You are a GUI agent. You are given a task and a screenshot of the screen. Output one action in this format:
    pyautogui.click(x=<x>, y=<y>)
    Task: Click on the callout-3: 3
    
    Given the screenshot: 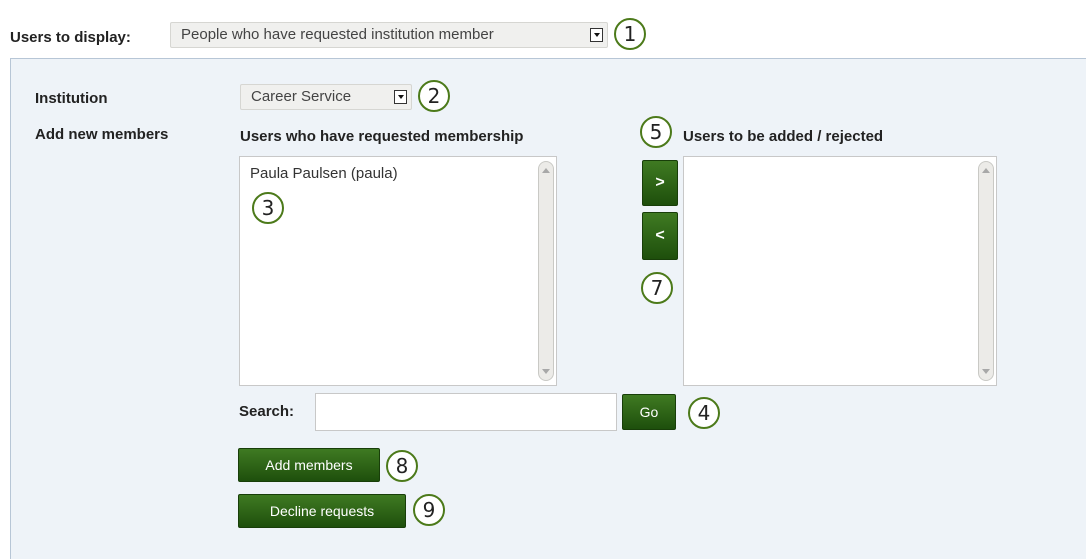 What is the action you would take?
    pyautogui.click(x=268, y=208)
    